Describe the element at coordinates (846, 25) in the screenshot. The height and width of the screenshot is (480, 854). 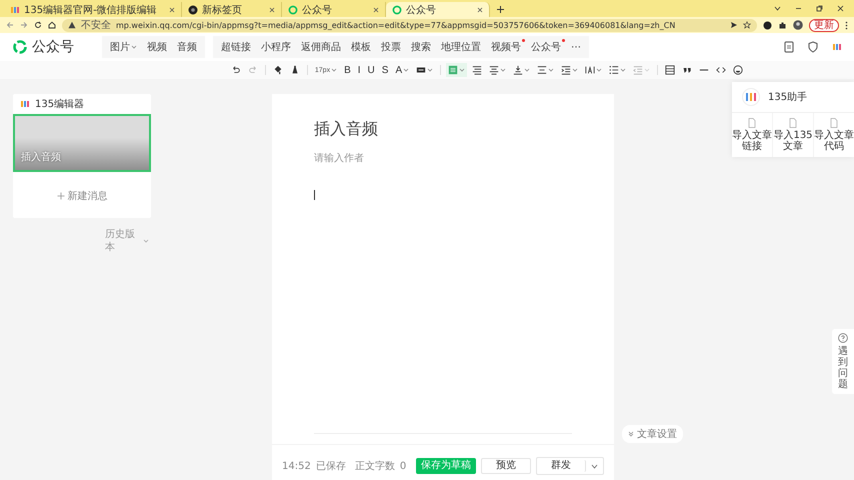
I see `menu-icon` at that location.